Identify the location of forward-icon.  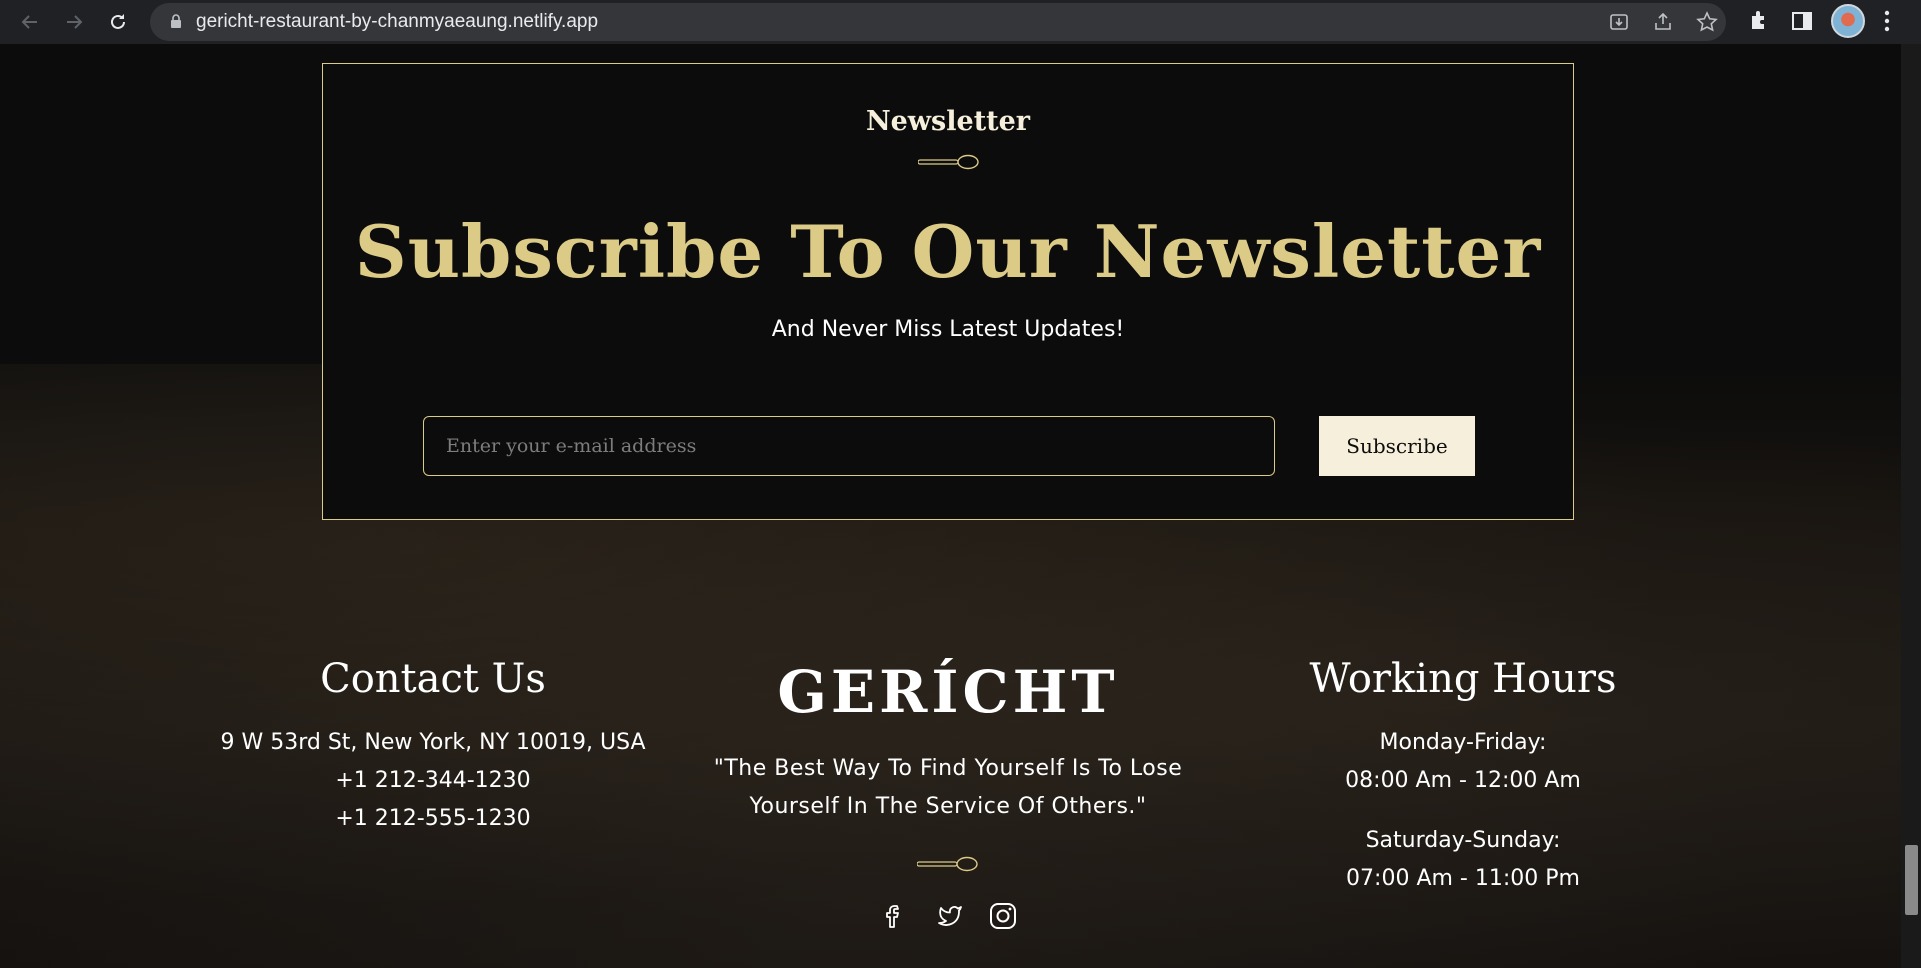
(74, 22).